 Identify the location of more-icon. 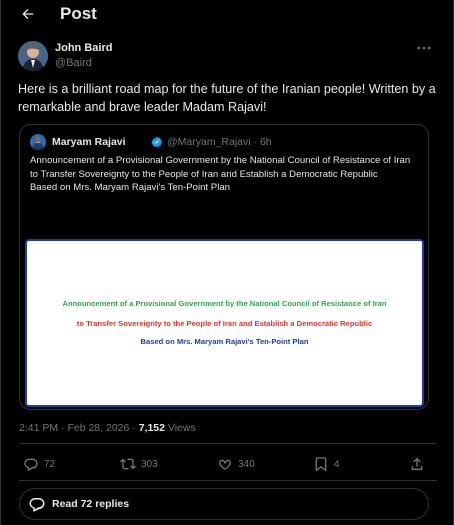
(424, 48).